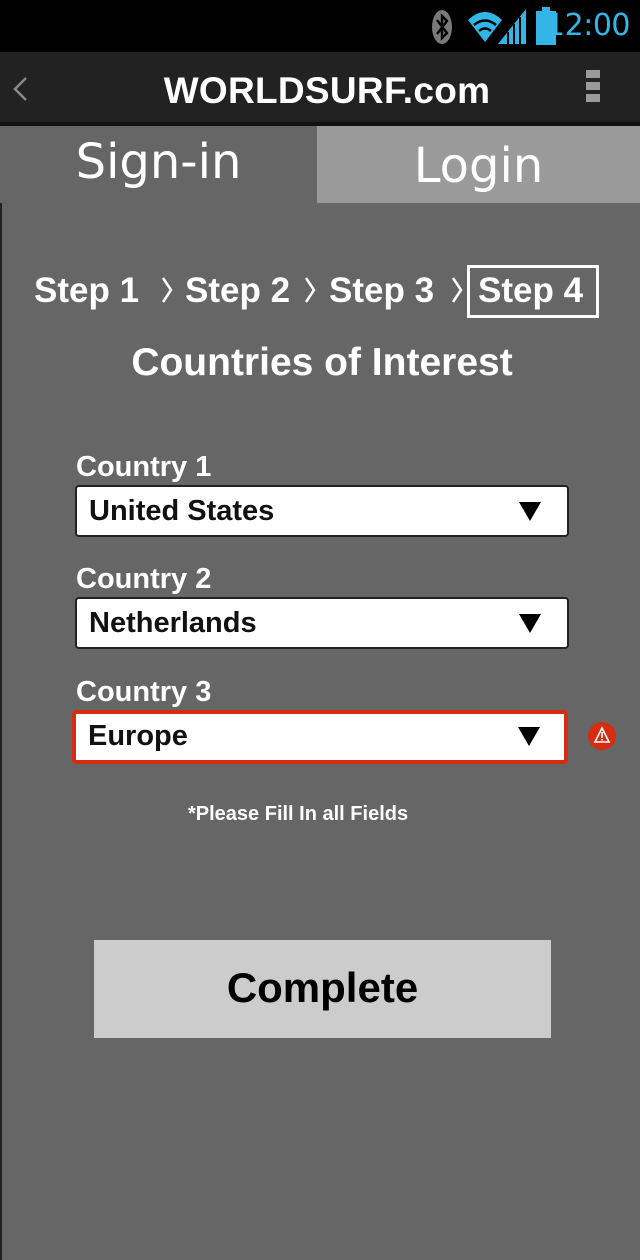 The height and width of the screenshot is (1260, 640). Describe the element at coordinates (144, 467) in the screenshot. I see `country-1-label: Country 1` at that location.